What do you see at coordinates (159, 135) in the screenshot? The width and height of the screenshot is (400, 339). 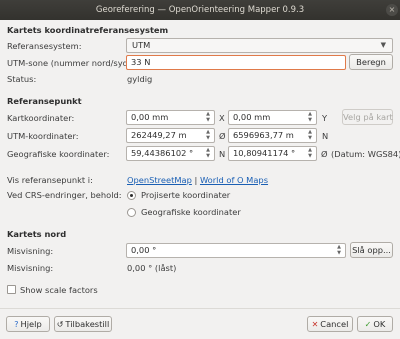 I see `easting-value: 262449,27 m` at bounding box center [159, 135].